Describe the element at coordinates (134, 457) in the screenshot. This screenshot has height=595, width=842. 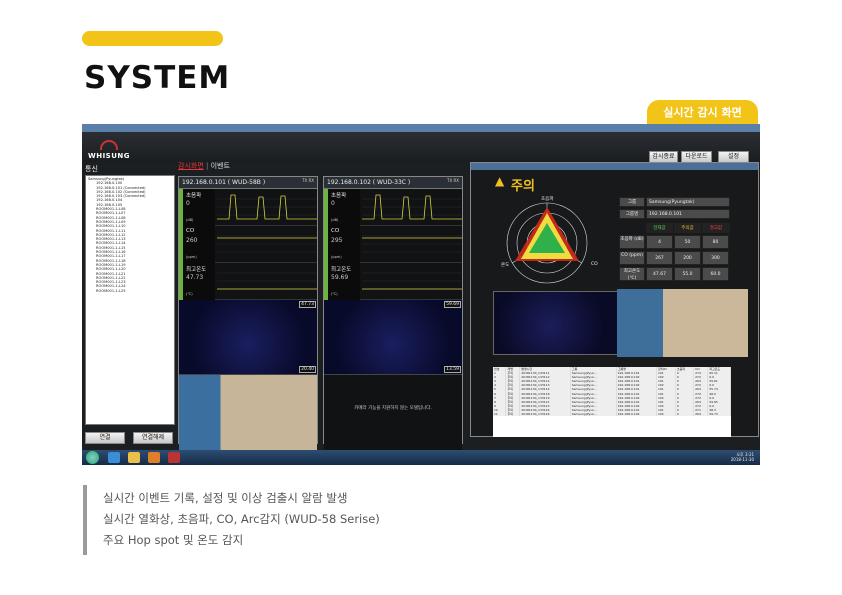
I see `folder-icon` at that location.